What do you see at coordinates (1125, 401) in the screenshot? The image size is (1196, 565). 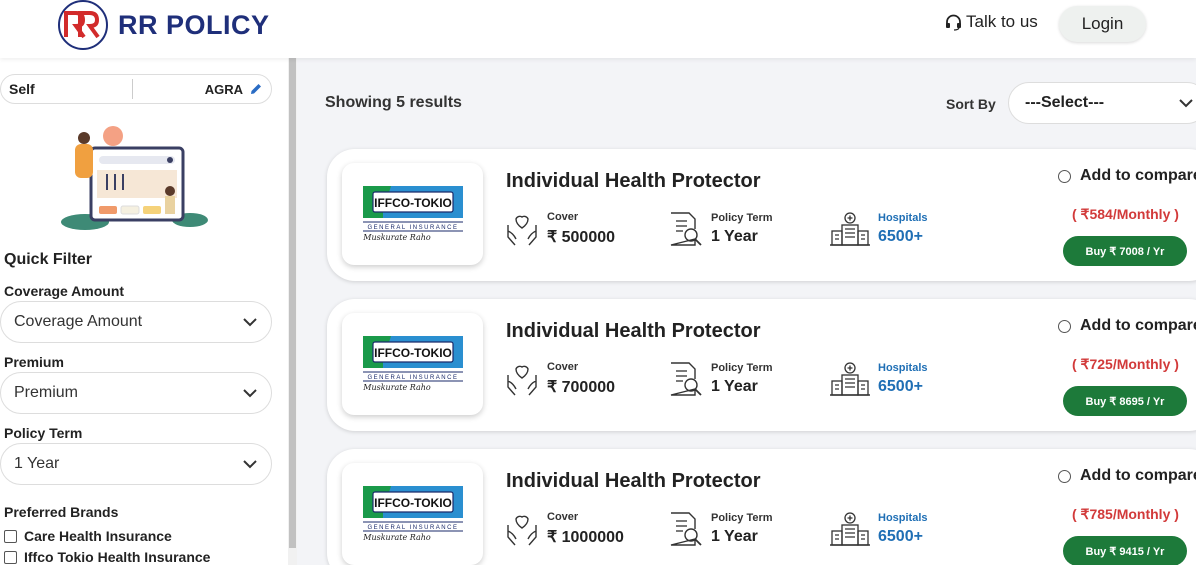 I see `buy-button: Buy ₹ 8695 / Yr` at bounding box center [1125, 401].